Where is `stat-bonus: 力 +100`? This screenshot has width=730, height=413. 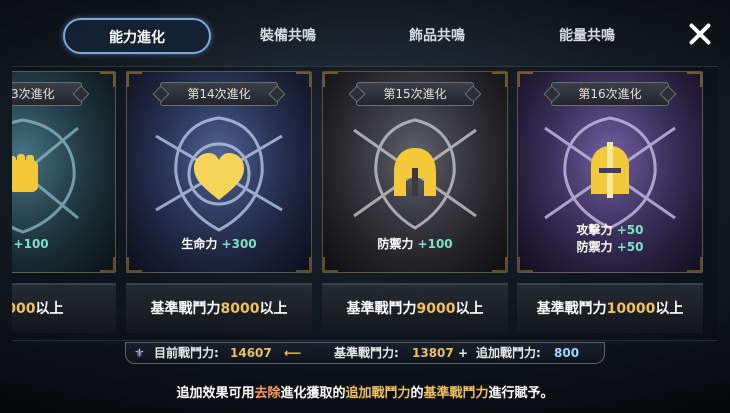
stat-bonus: 力 +100 is located at coordinates (31, 244).